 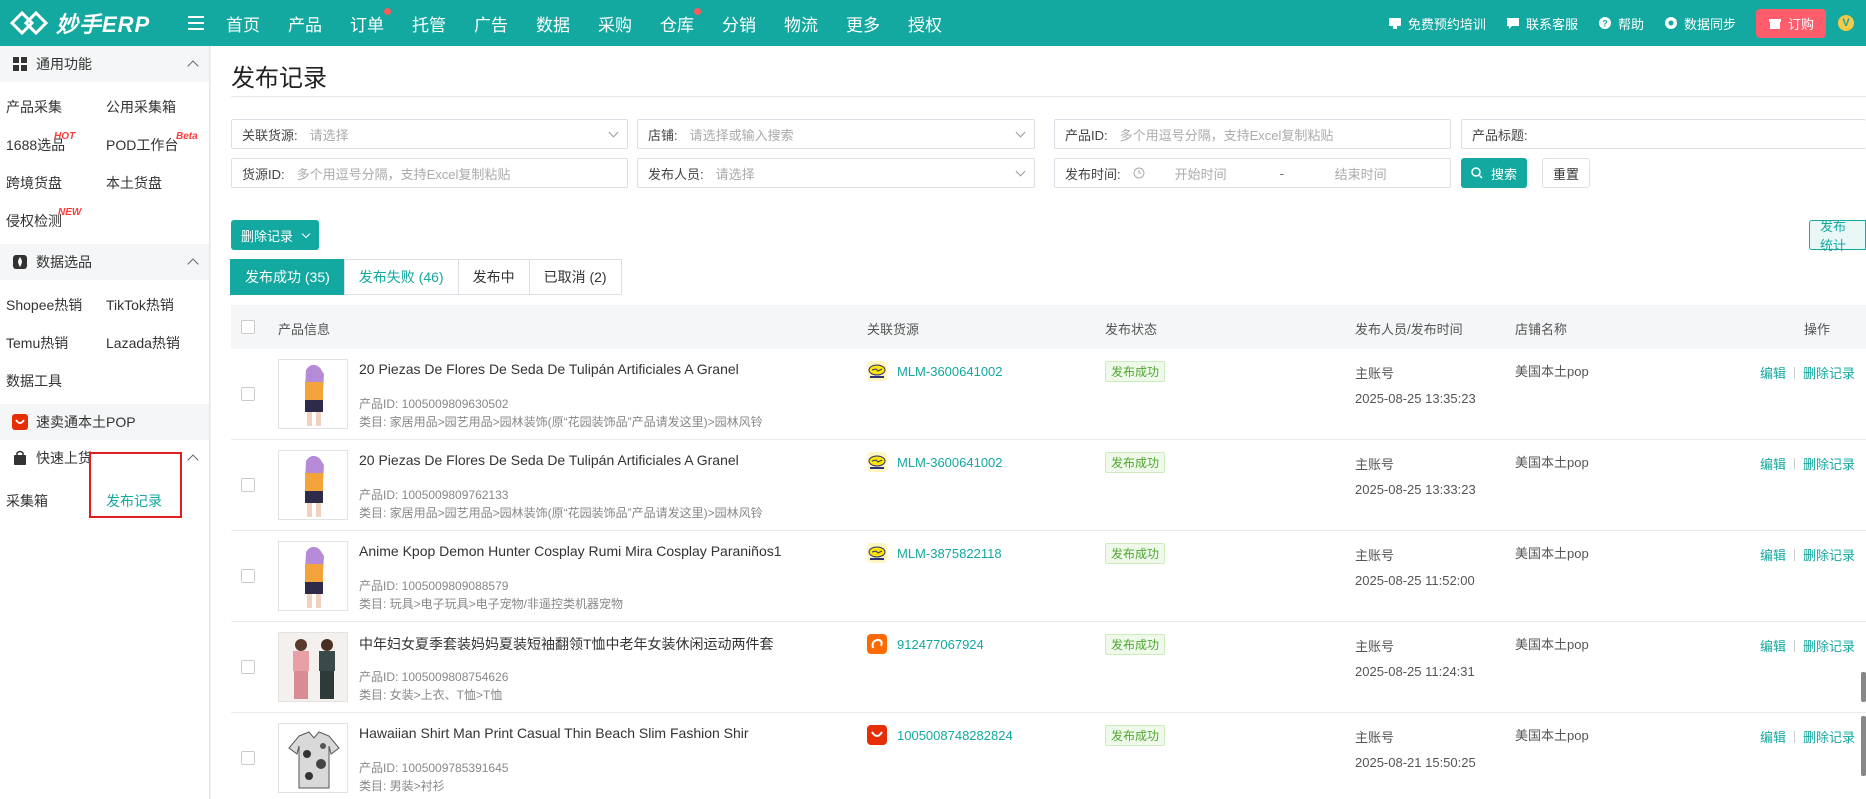 I want to click on nav-item: 分销, so click(x=739, y=23).